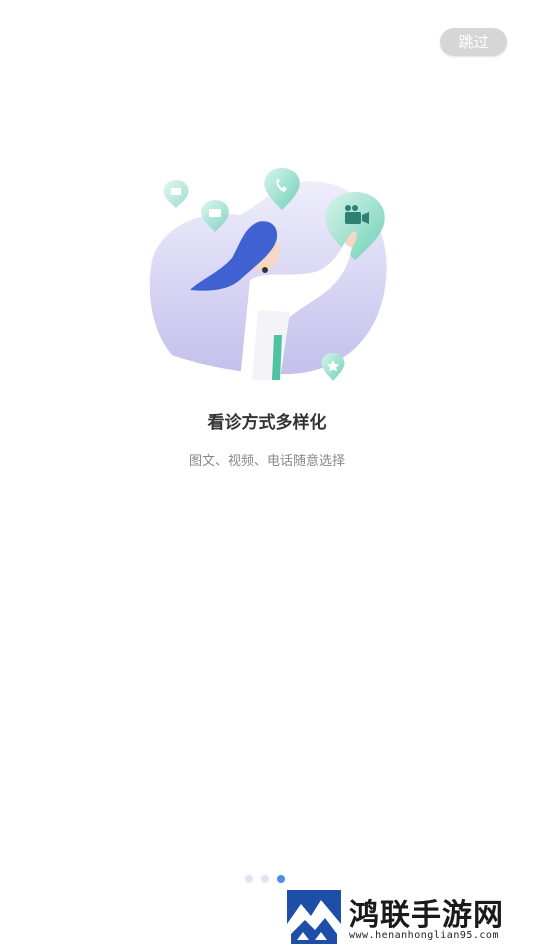 Image resolution: width=534 pixels, height=950 pixels. I want to click on watermark-title: 鸿联手游网, so click(426, 915).